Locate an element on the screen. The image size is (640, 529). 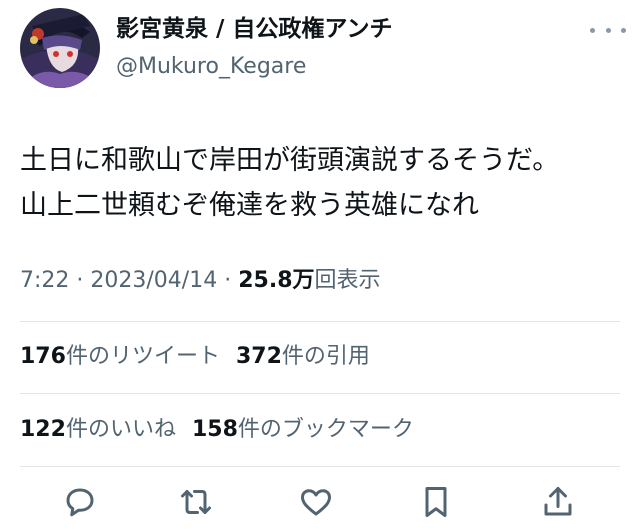
stats-row-retweets: 176件のリツイート 372件の引用 is located at coordinates (195, 357).